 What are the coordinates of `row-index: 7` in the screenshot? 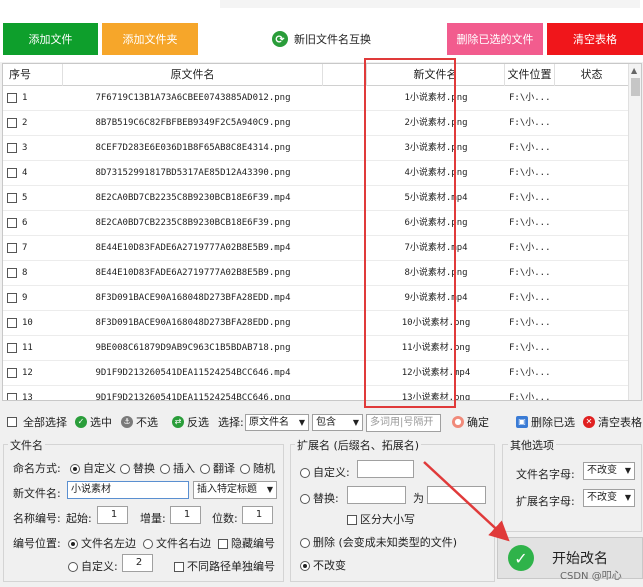 It's located at (35, 248).